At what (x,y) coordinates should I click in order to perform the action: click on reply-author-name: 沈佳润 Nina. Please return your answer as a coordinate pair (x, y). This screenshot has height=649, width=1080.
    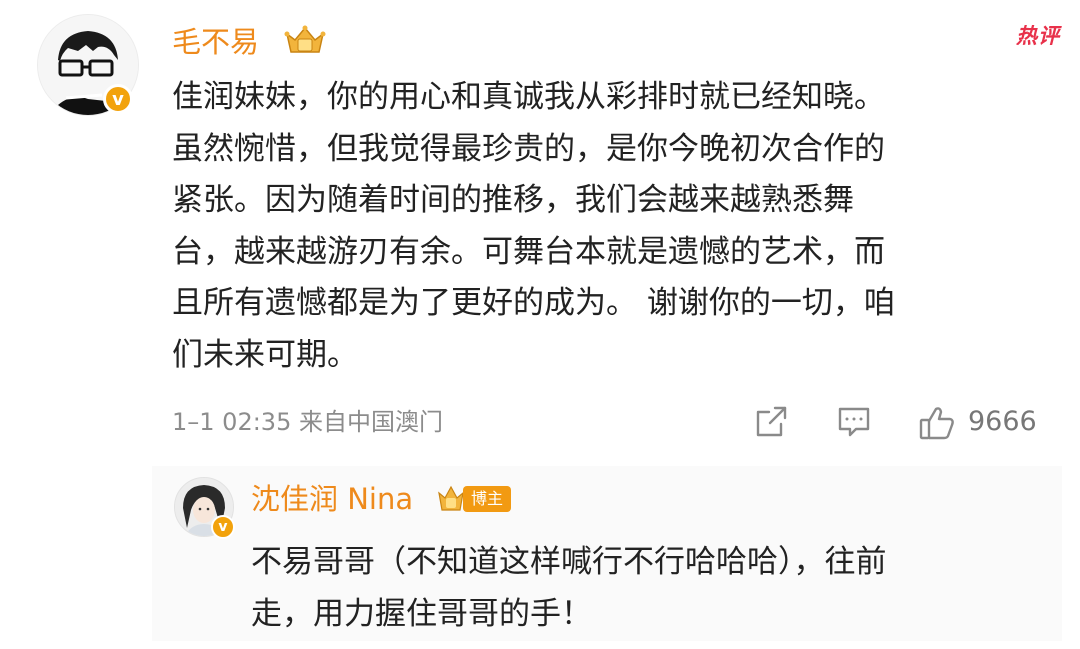
    Looking at the image, I should click on (332, 499).